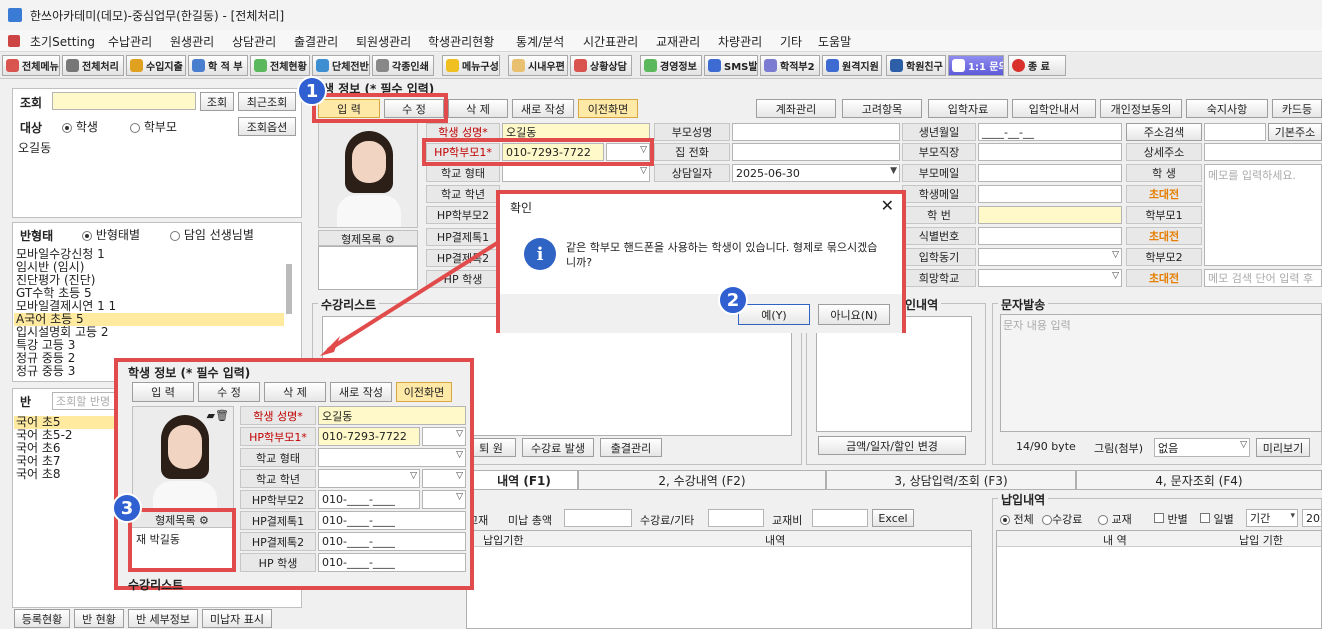 This screenshot has height=629, width=1322. Describe the element at coordinates (968, 108) in the screenshot. I see `admission-data-button: 입학자료` at that location.